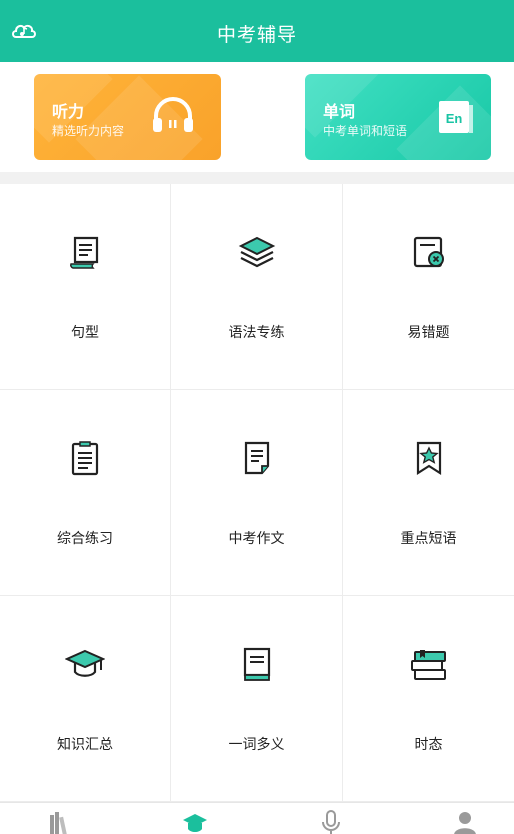 This screenshot has width=514, height=834. I want to click on grid-item-label: 句型, so click(85, 333).